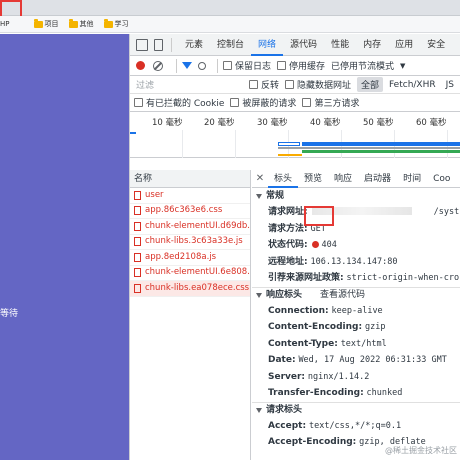  What do you see at coordinates (412, 85) in the screenshot?
I see `filter-type-fetch-xhr: Fetch/XHR` at bounding box center [412, 85].